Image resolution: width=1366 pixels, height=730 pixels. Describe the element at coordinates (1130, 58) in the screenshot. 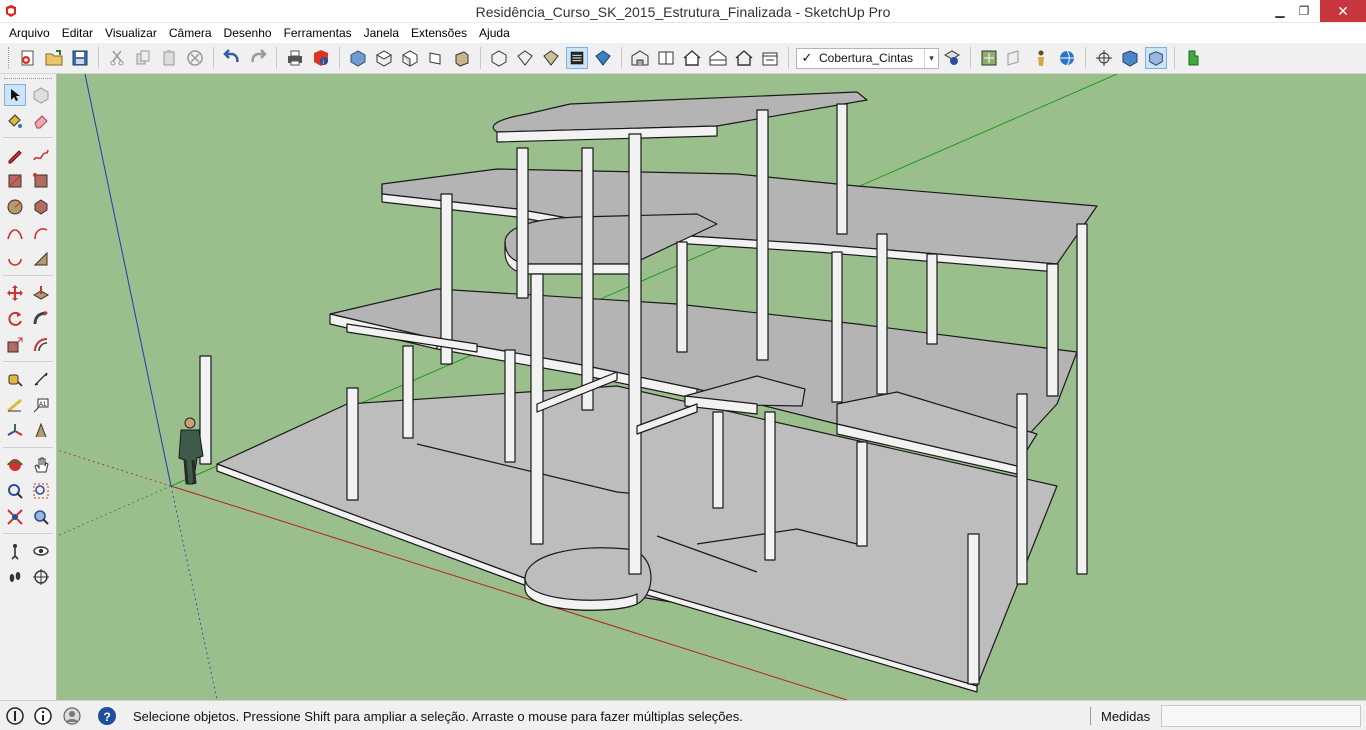

I see `look-around-icon` at that location.